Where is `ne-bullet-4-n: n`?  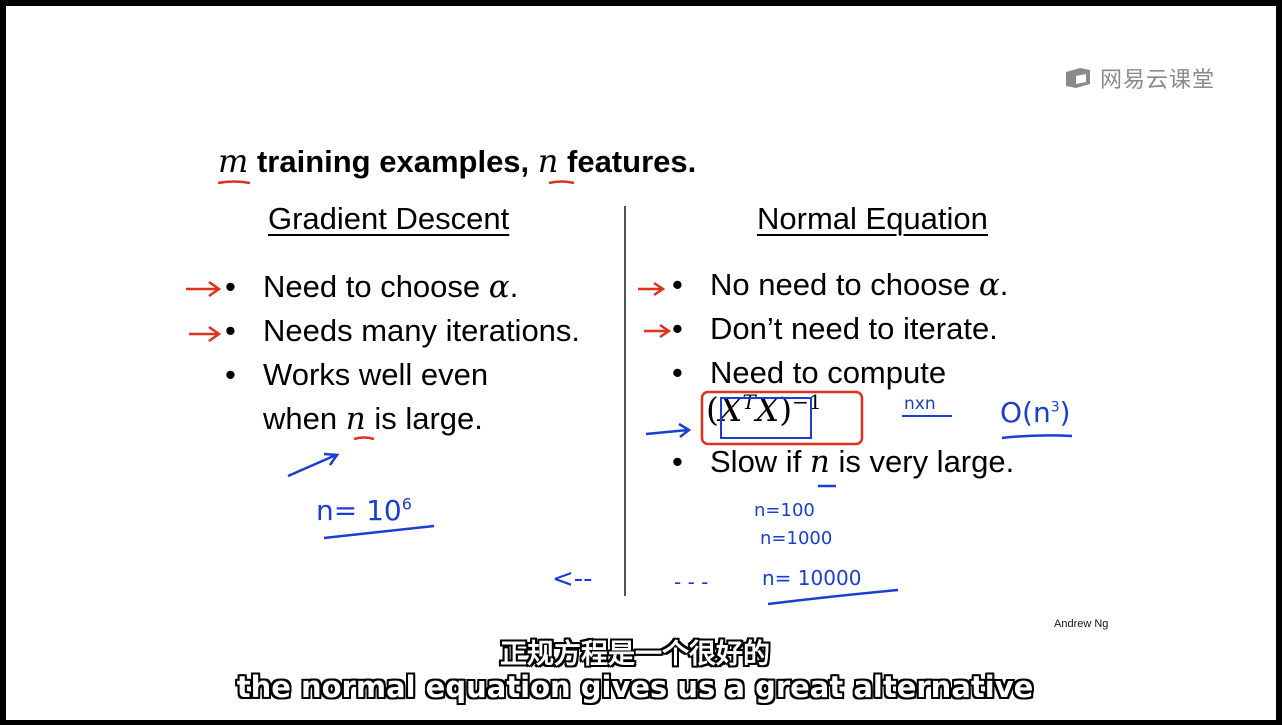
ne-bullet-4-n: n is located at coordinates (819, 462).